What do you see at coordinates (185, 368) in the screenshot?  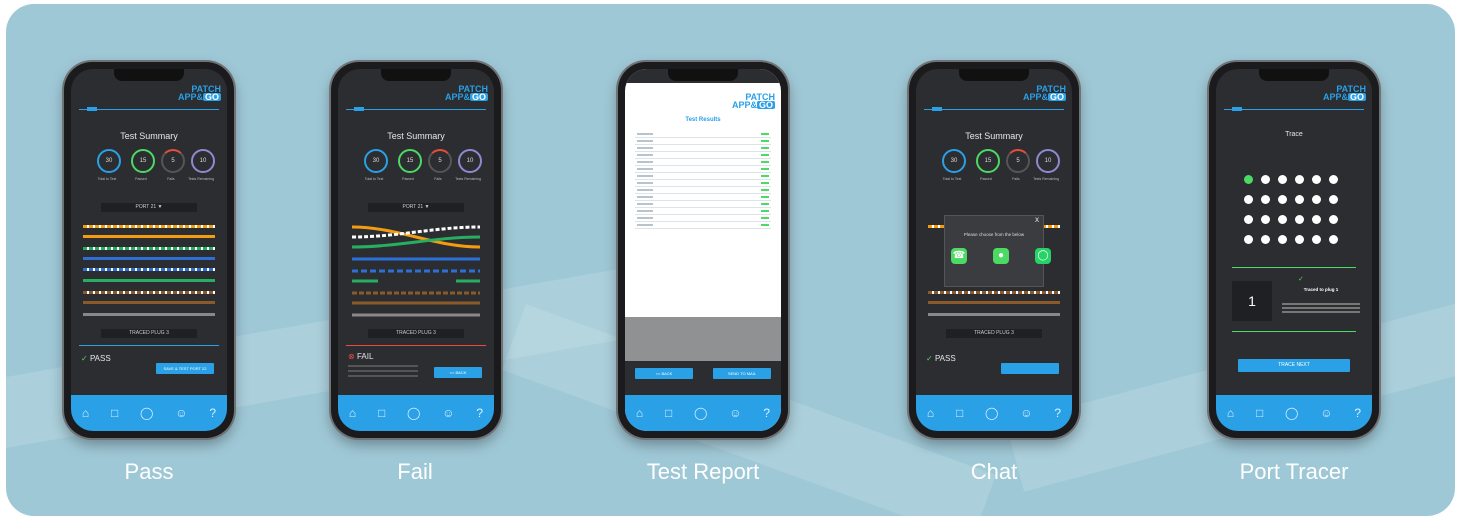 I see `save-test-button: SAVE & TEST PORT 22` at bounding box center [185, 368].